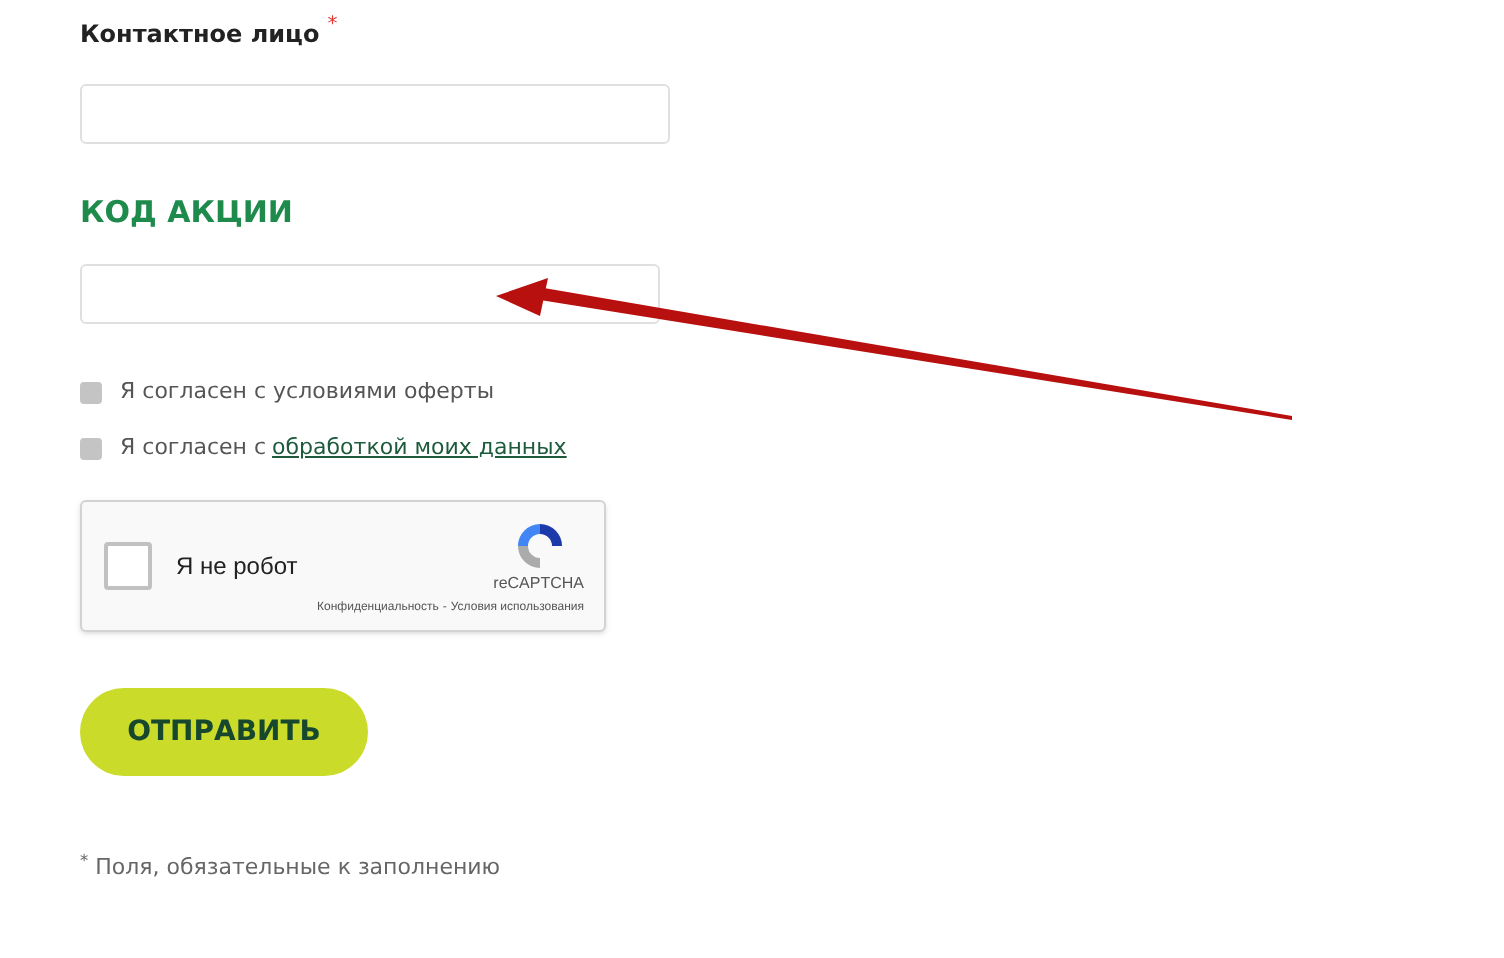 This screenshot has width=1504, height=958. I want to click on submit-button: ОТПРАВИТЬ, so click(224, 732).